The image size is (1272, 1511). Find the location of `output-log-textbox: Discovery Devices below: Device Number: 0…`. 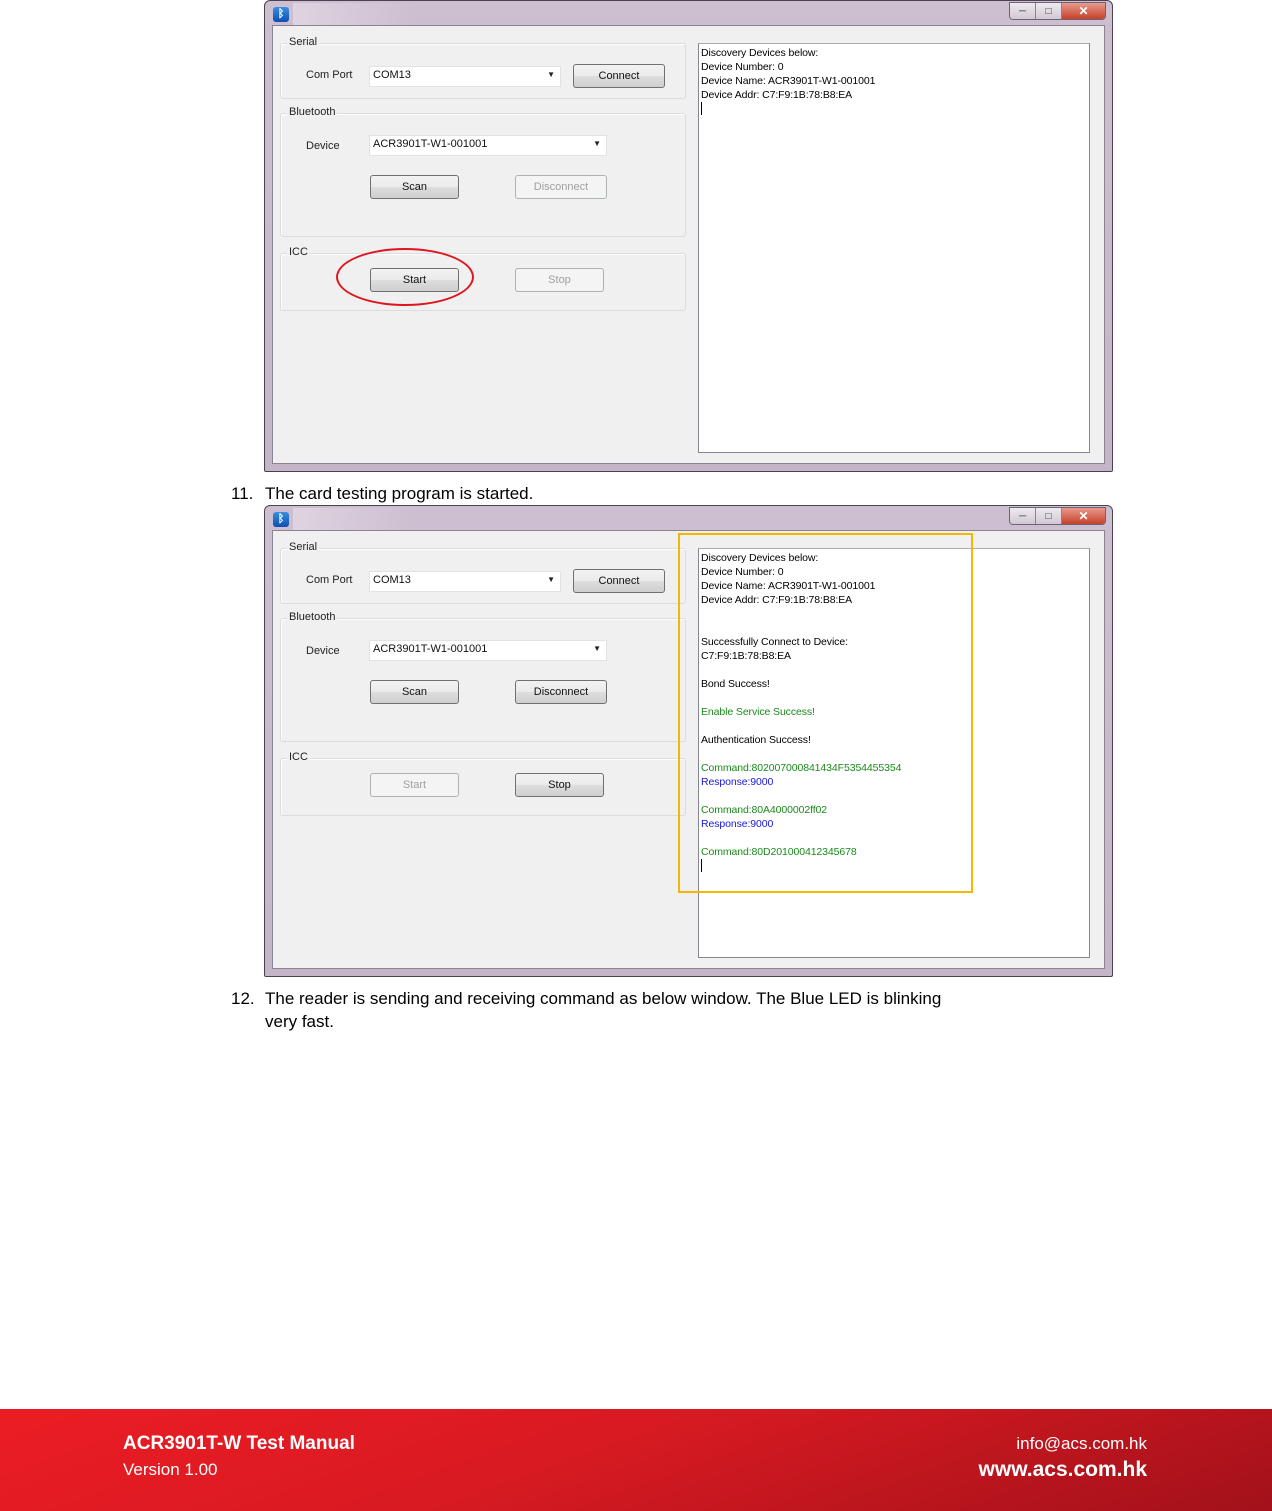

output-log-textbox: Discovery Devices below: Device Number: 0… is located at coordinates (894, 248).